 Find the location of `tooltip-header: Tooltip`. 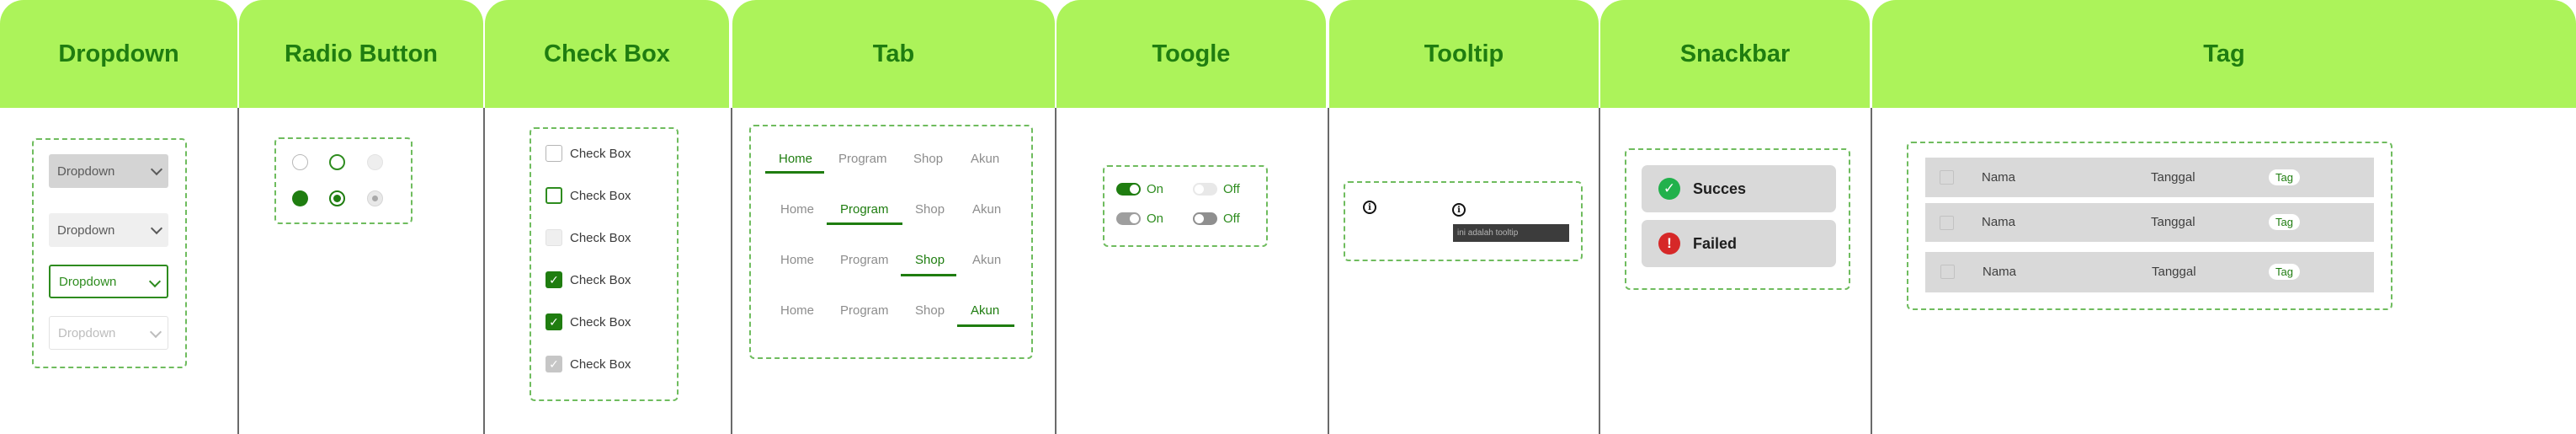

tooltip-header: Tooltip is located at coordinates (1464, 54).